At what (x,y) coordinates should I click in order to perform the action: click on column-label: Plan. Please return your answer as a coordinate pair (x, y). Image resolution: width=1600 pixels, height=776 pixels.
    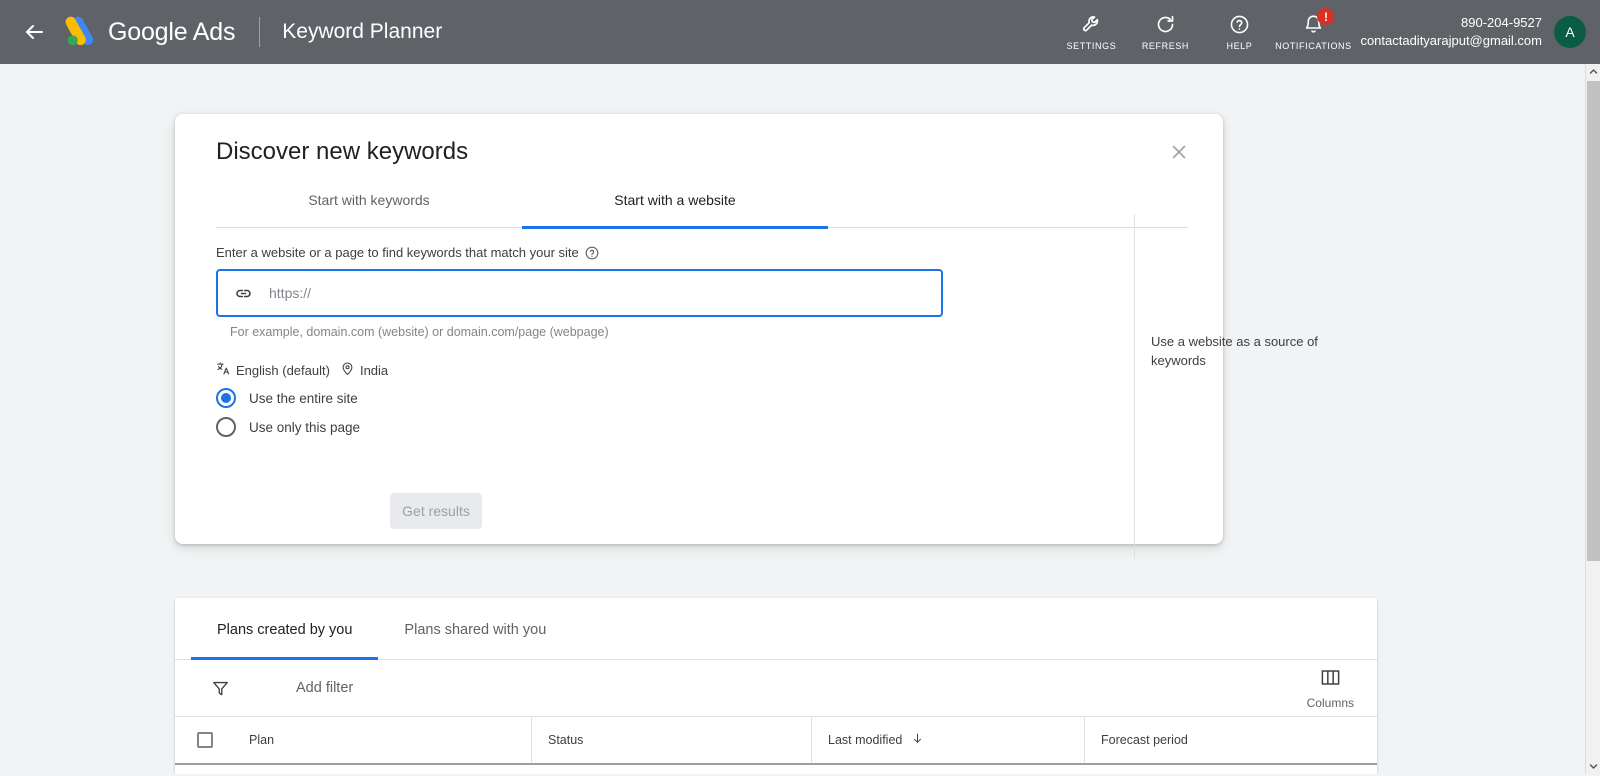
    Looking at the image, I should click on (262, 740).